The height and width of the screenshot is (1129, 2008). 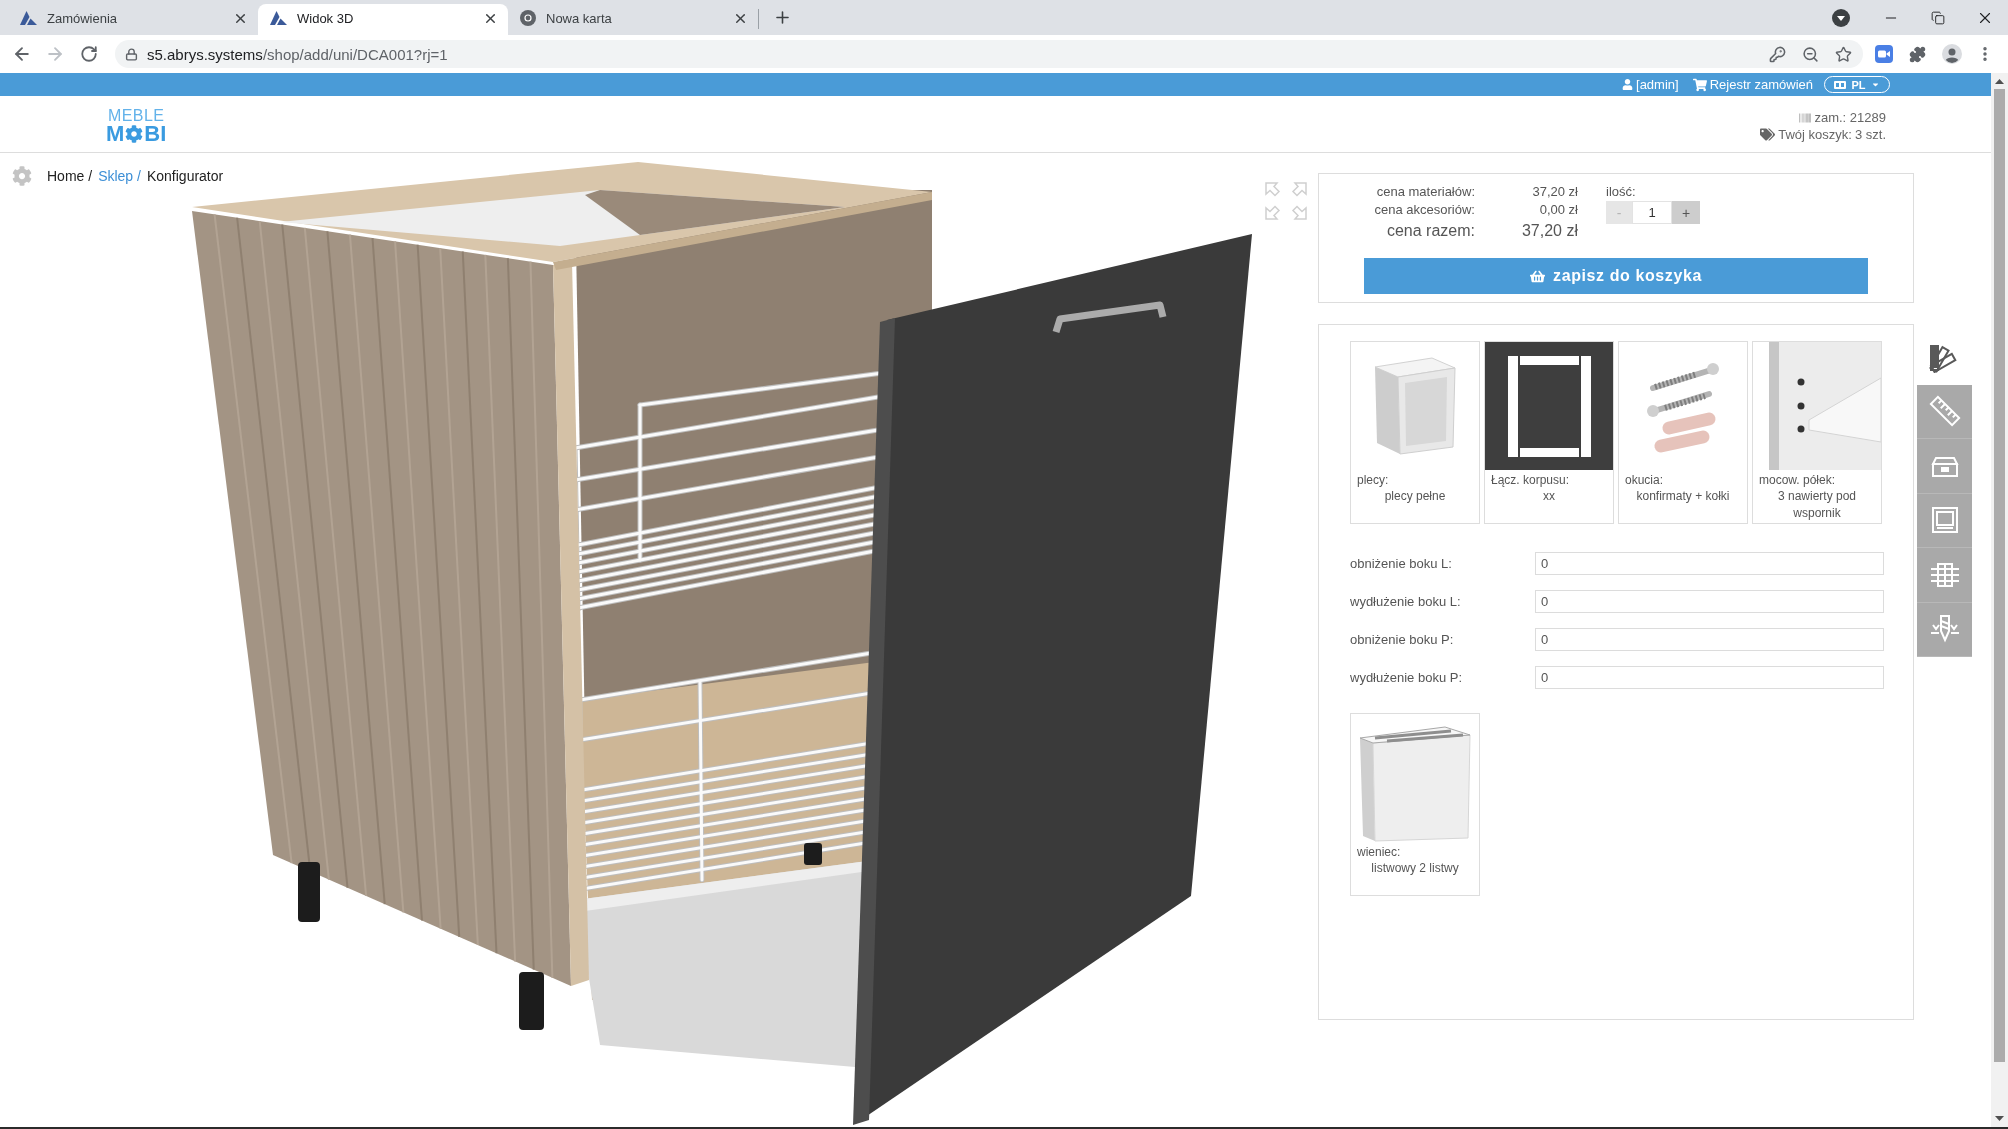 What do you see at coordinates (1843, 54) in the screenshot?
I see `star-icon` at bounding box center [1843, 54].